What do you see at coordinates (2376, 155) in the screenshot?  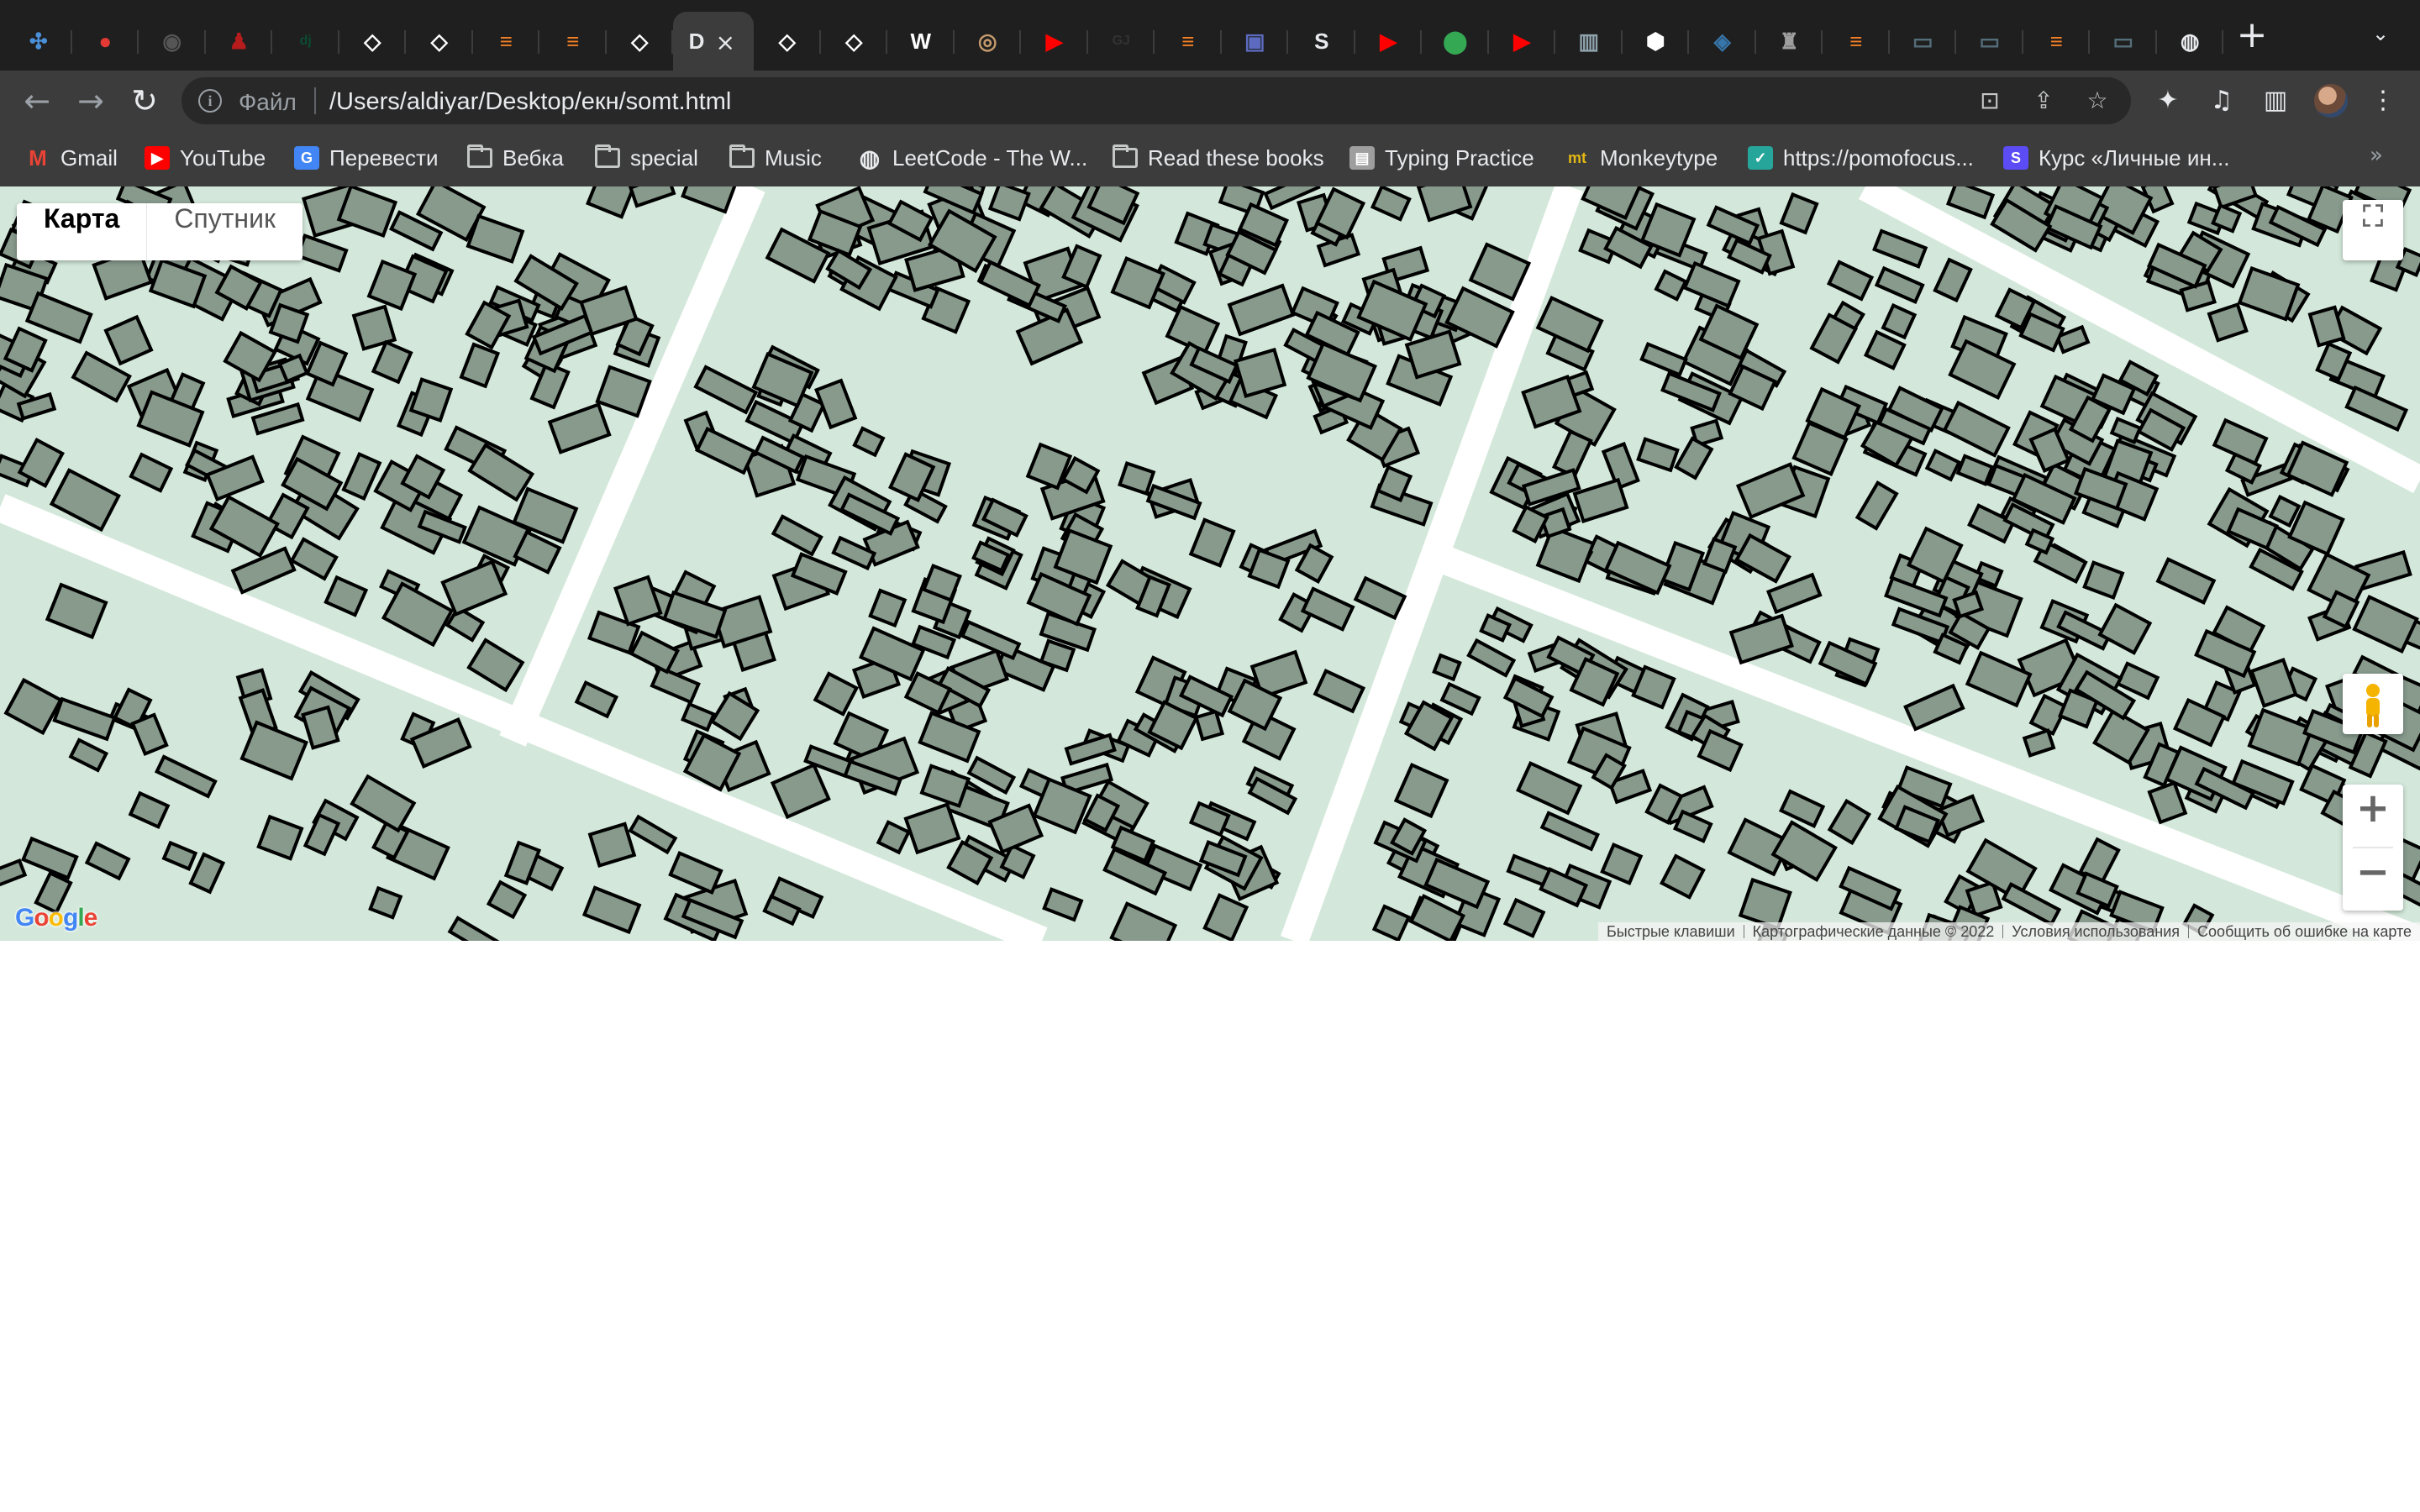 I see `more-bookmarks-icon: »` at bounding box center [2376, 155].